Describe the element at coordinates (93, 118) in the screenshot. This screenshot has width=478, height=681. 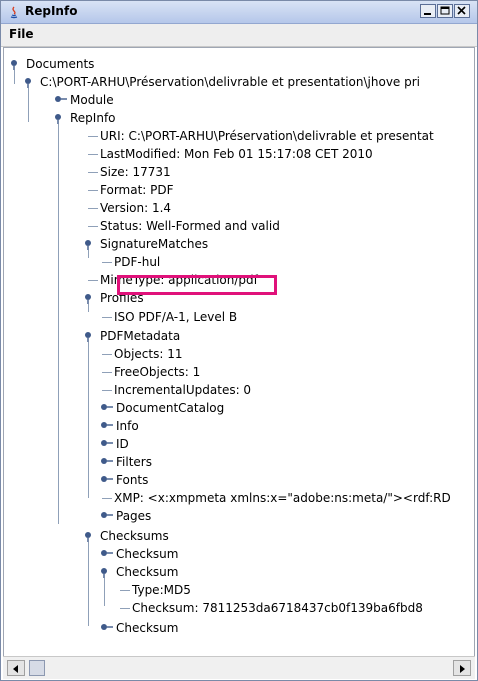
I see `tree-node-label: RepInfo` at that location.